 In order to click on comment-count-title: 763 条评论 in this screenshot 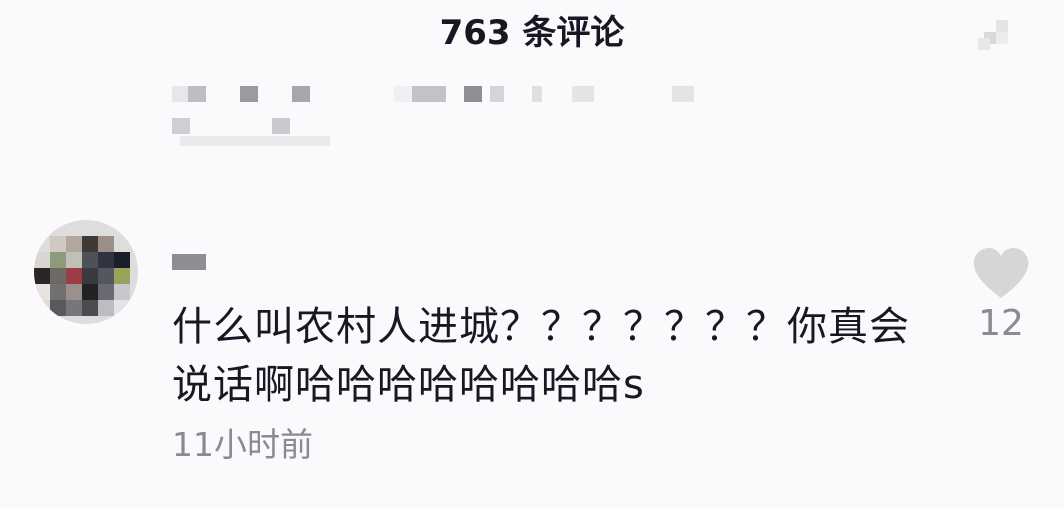, I will do `click(532, 33)`.